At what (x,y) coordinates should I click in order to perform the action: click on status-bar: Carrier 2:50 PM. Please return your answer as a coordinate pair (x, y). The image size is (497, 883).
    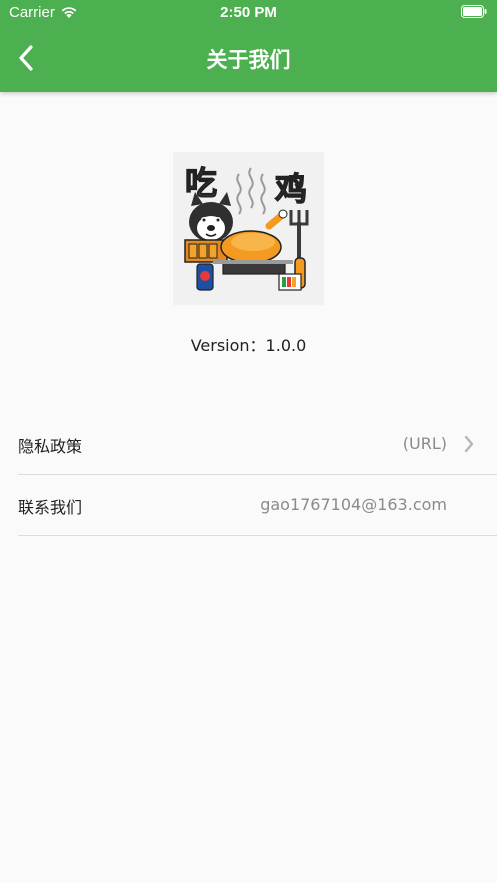
    Looking at the image, I should click on (248, 13).